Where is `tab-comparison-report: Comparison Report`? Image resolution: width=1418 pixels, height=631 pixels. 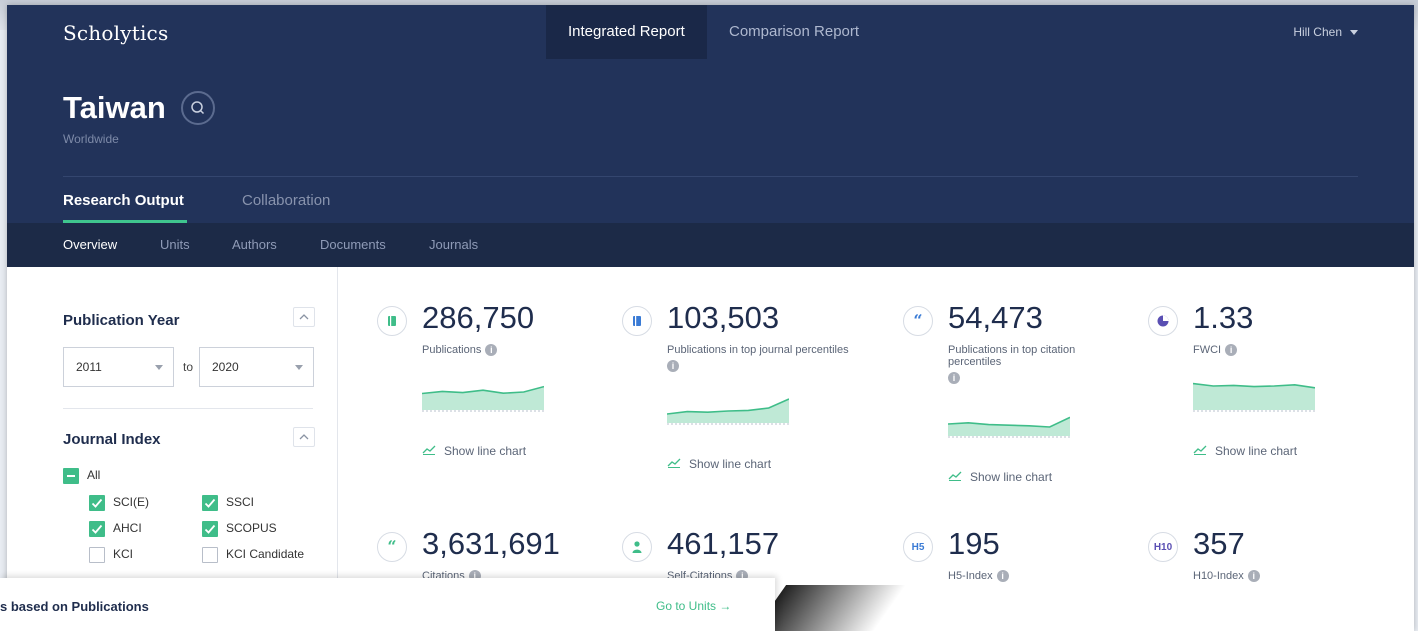
tab-comparison-report: Comparison Report is located at coordinates (794, 32).